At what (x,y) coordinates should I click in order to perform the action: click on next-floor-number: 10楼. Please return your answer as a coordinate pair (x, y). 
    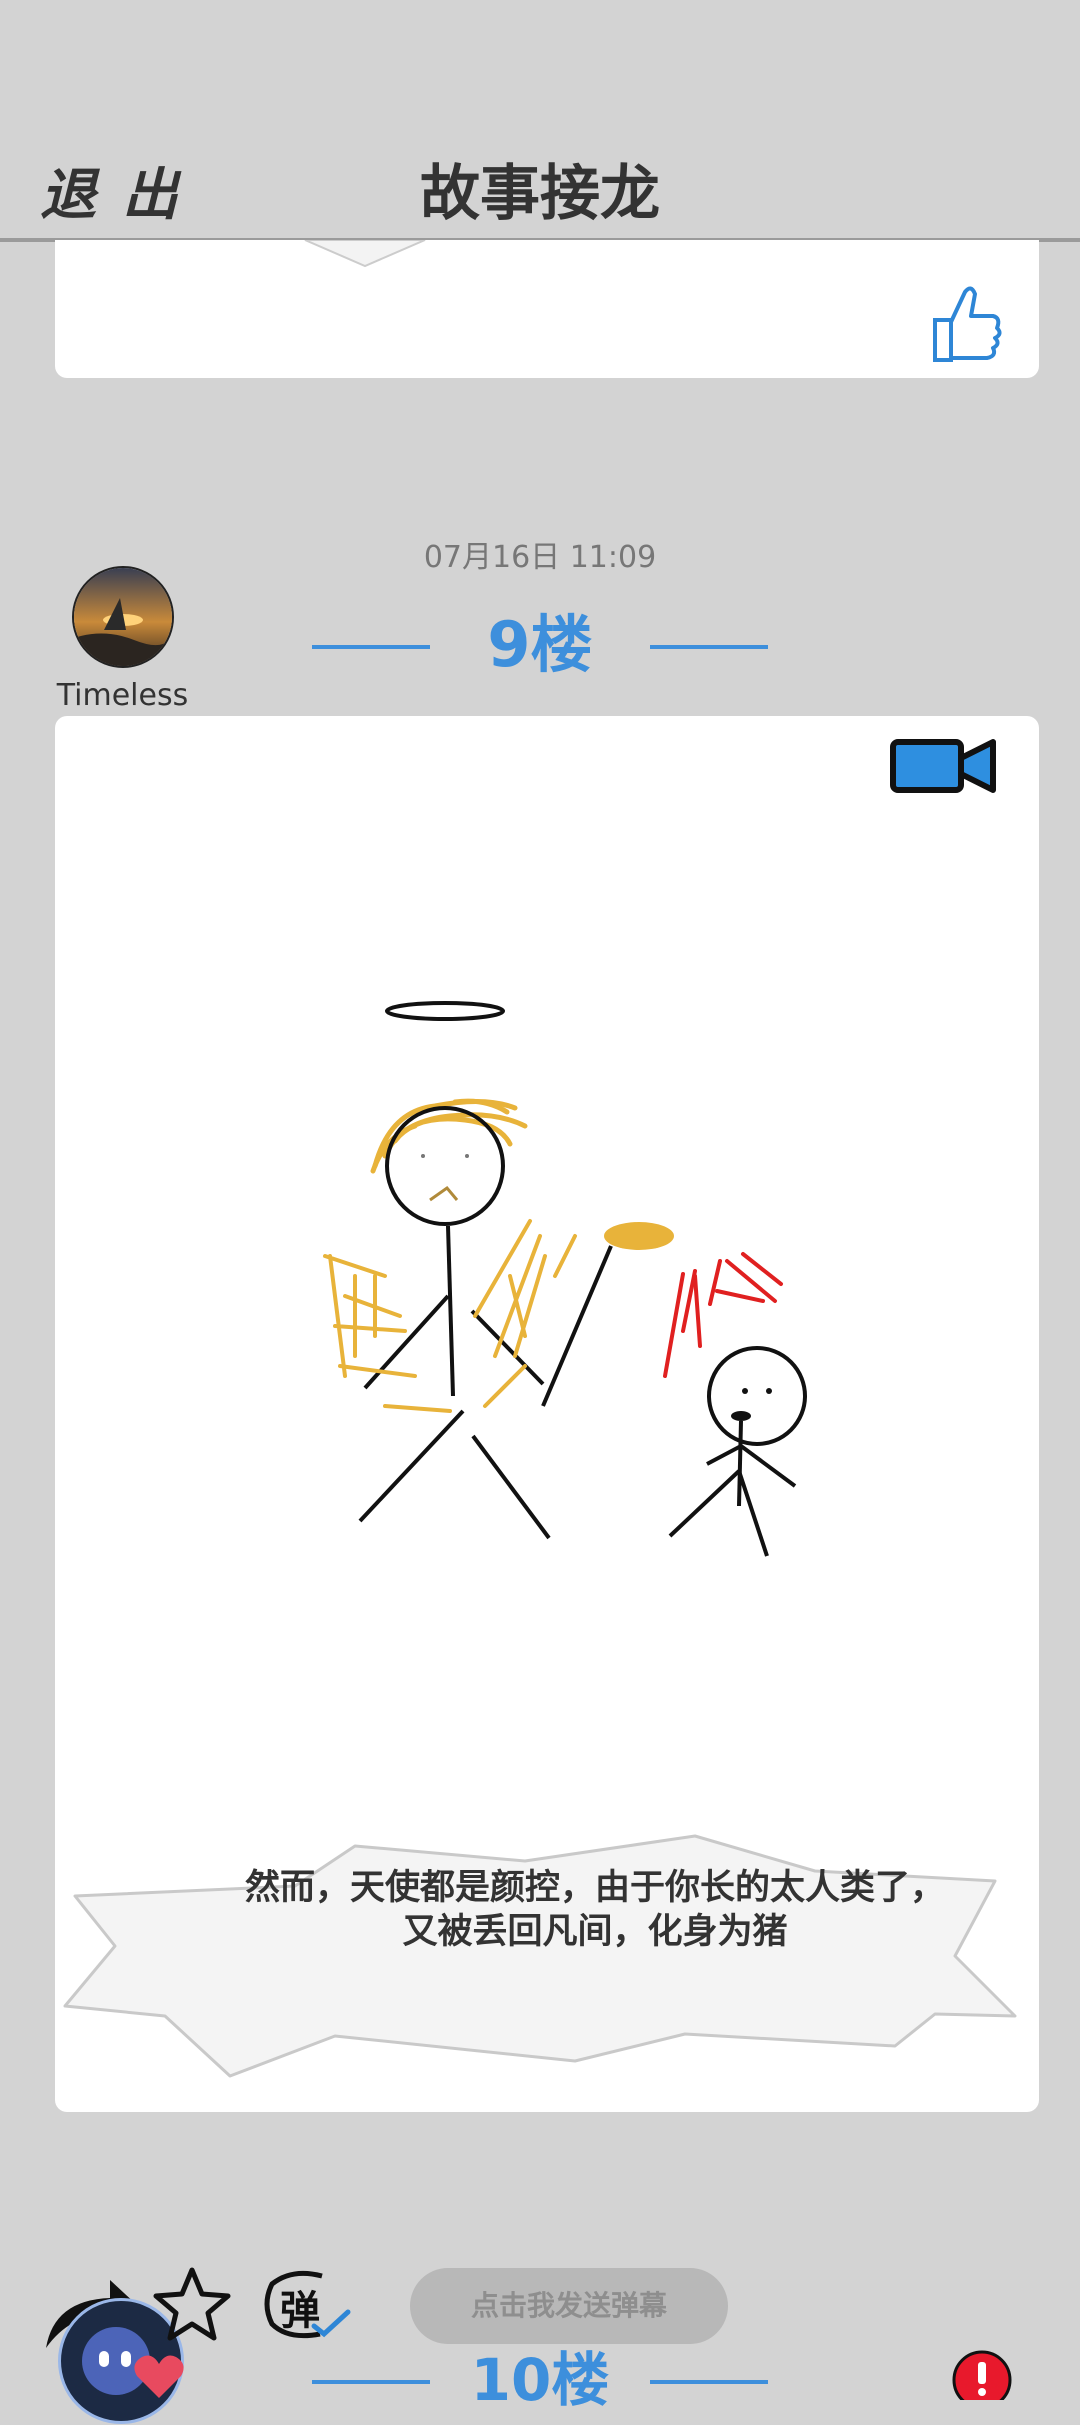
    Looking at the image, I should click on (540, 2380).